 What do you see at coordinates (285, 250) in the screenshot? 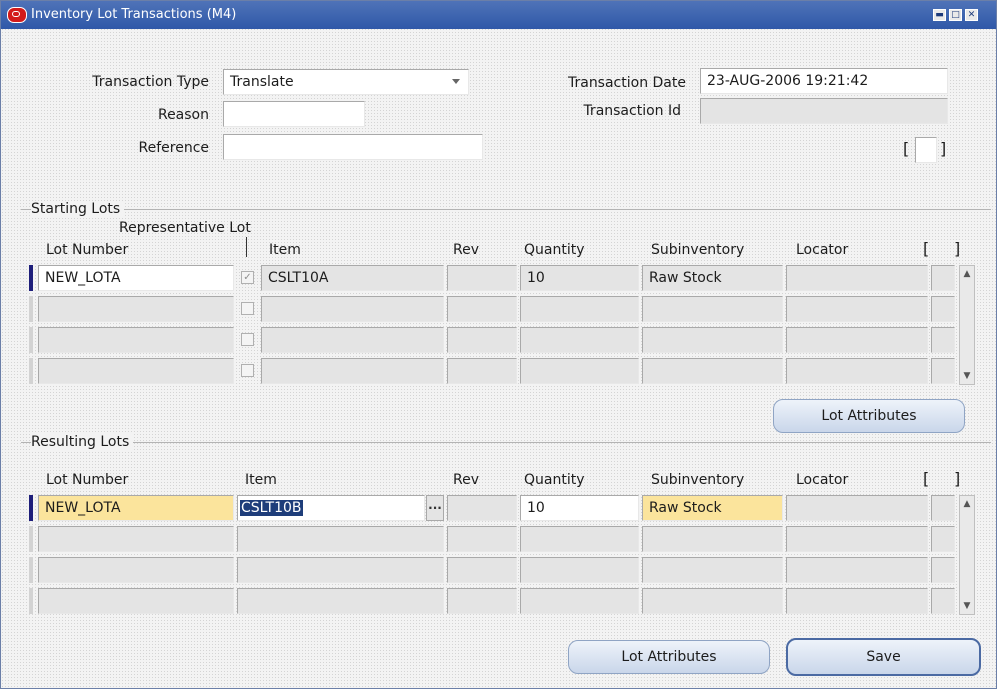
I see `column-item: Item` at bounding box center [285, 250].